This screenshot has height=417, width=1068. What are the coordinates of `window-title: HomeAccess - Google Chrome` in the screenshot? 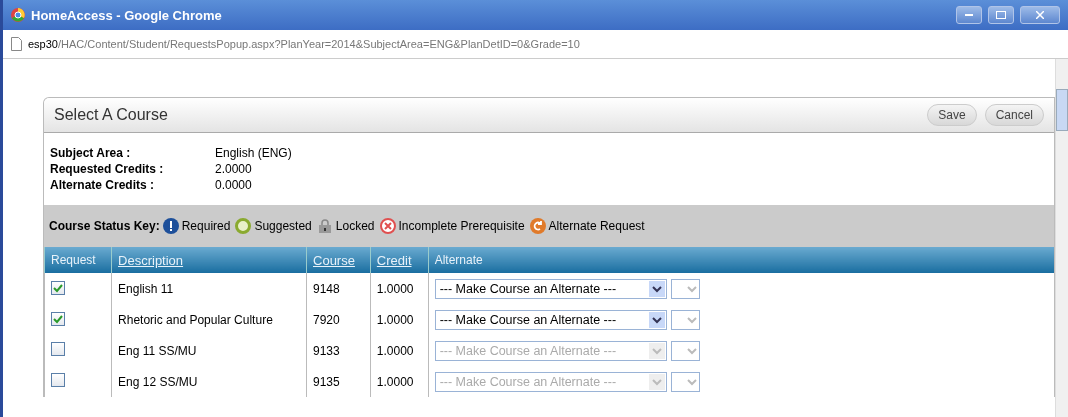 It's located at (127, 15).